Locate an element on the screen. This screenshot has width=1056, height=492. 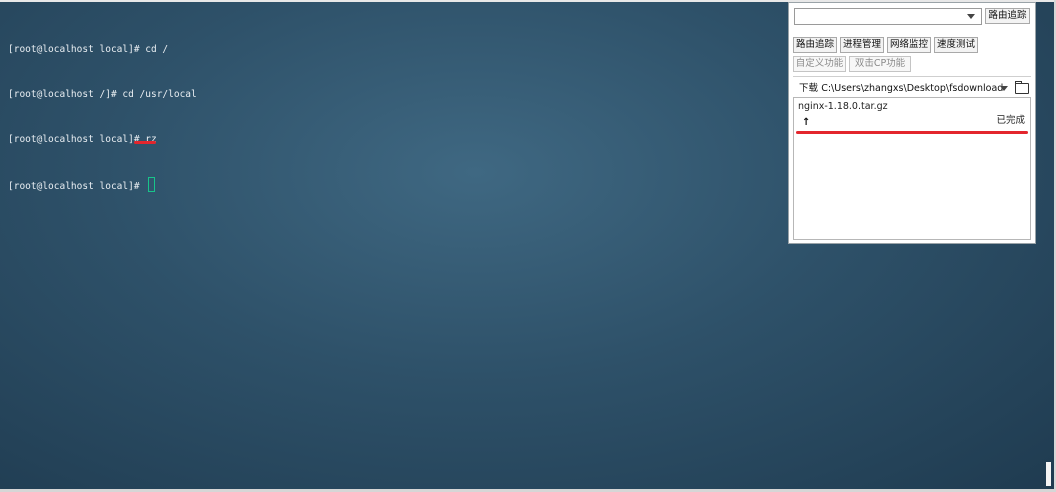
terminal-line: [root@localhost local]# cd / is located at coordinates (102, 49).